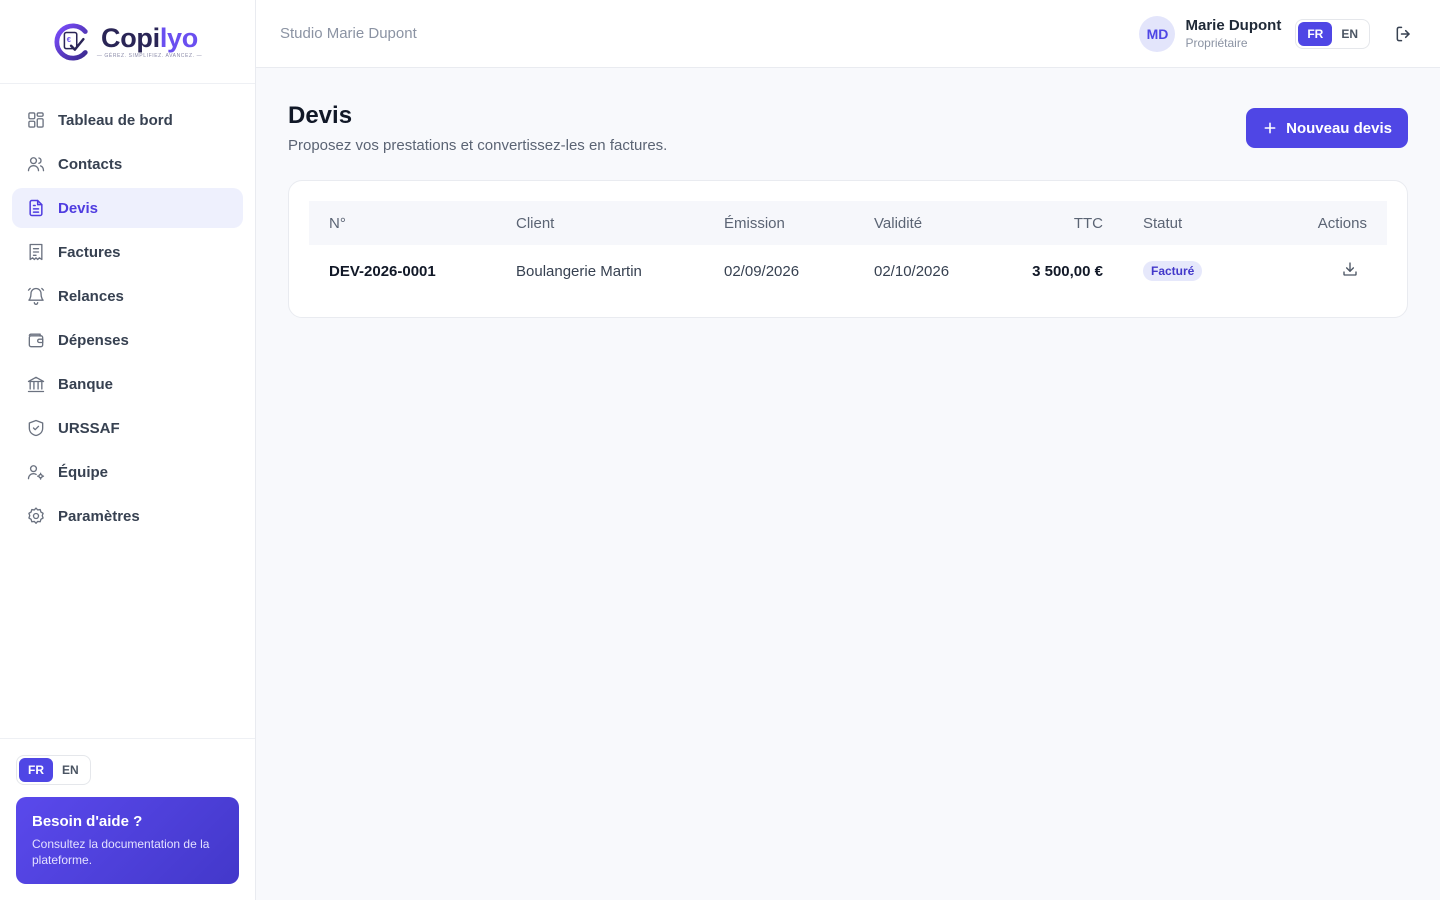  I want to click on quote-status-cell: Facturé, so click(1183, 271).